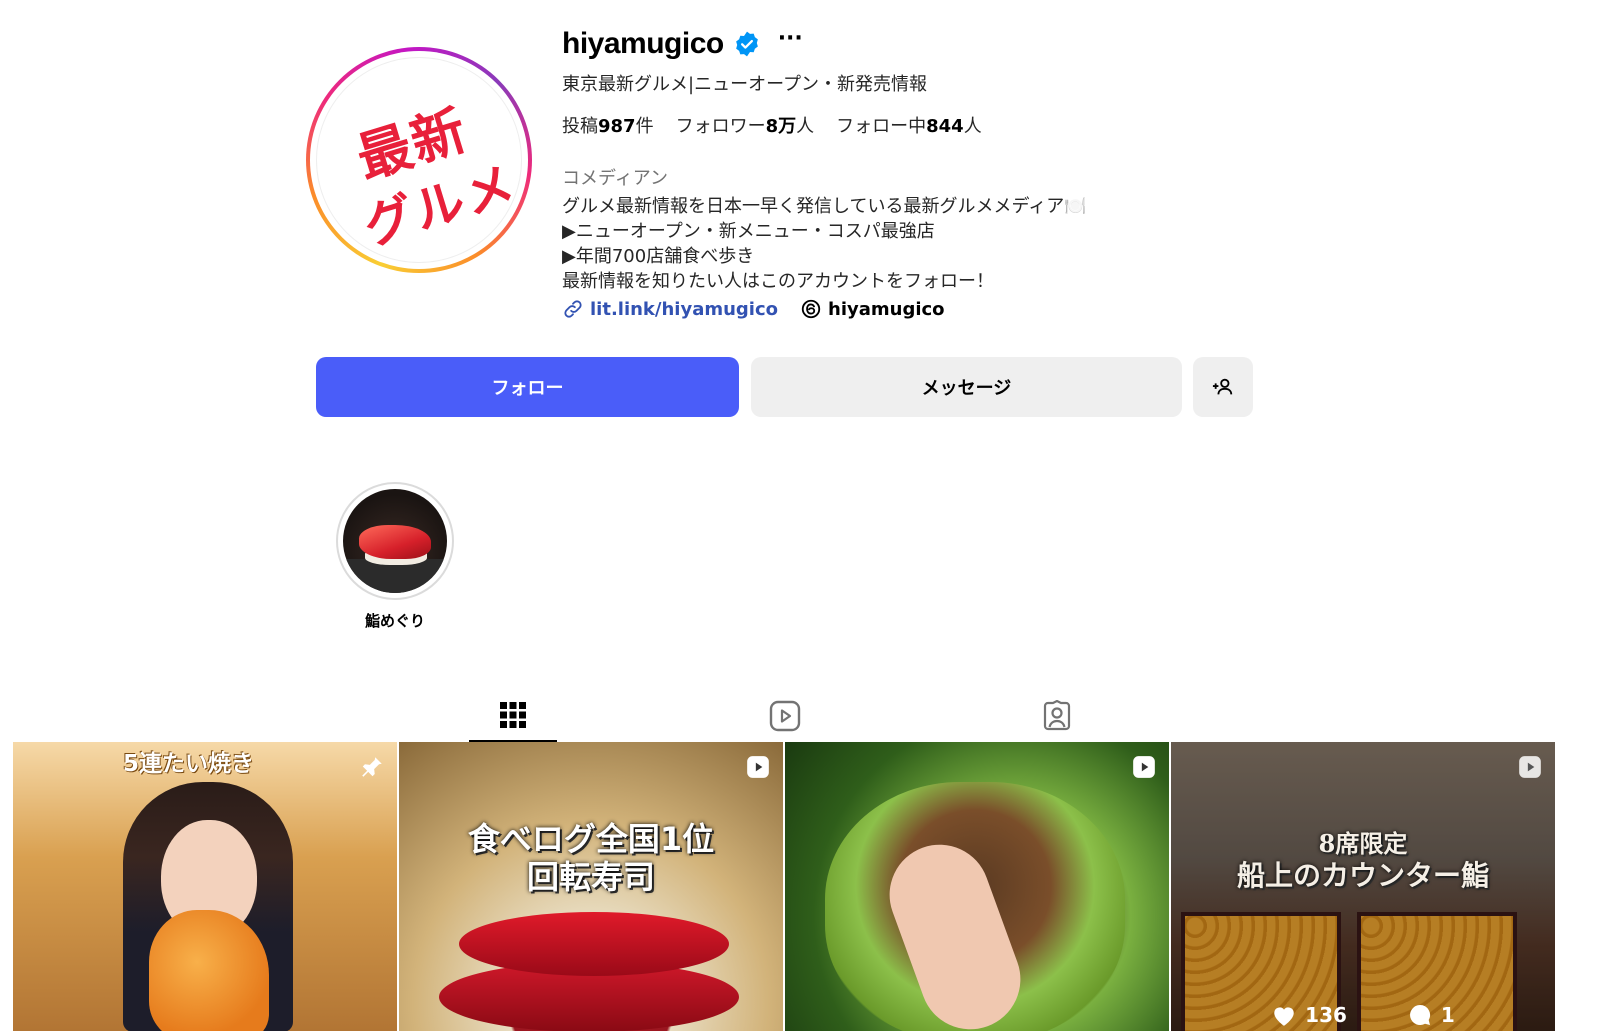 Image resolution: width=1600 pixels, height=1031 pixels. I want to click on message-button: メッセージ, so click(966, 387).